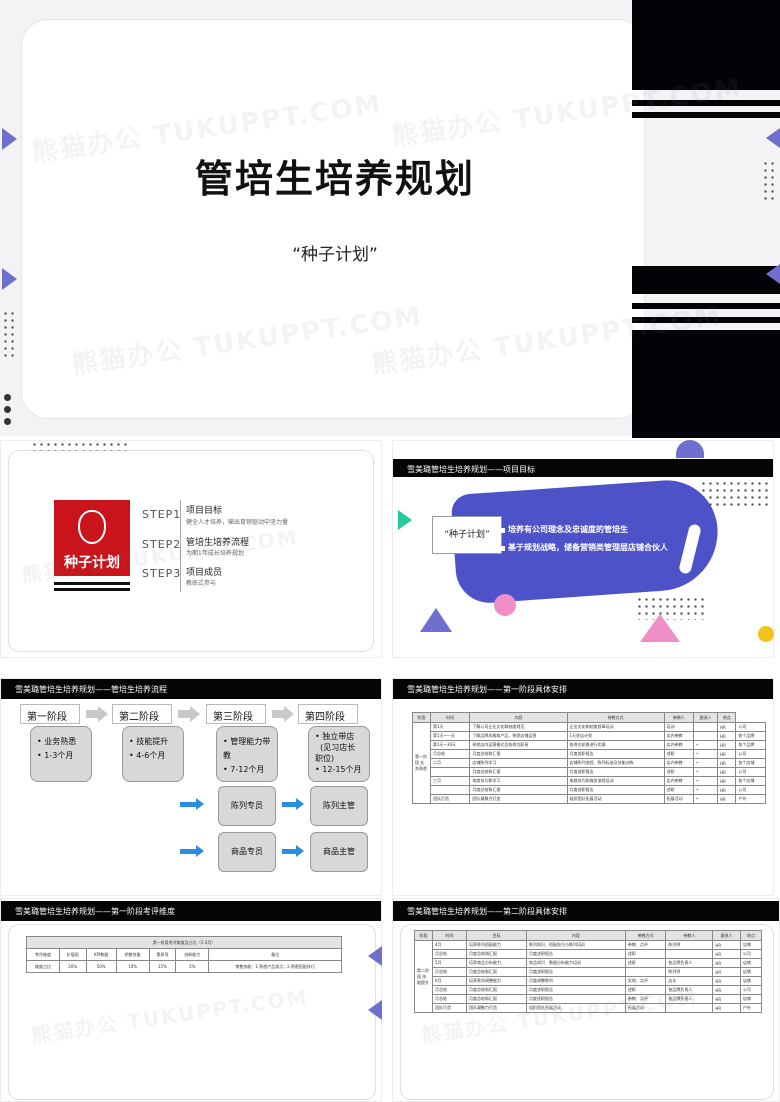  I want to click on phase-box: • 技能提升 • 4-6个月, so click(153, 754).